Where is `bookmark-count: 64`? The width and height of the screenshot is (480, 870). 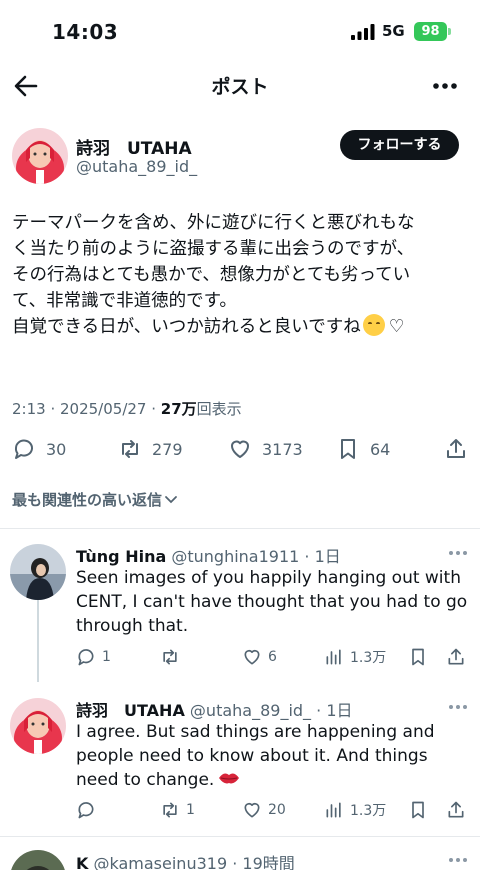 bookmark-count: 64 is located at coordinates (380, 449).